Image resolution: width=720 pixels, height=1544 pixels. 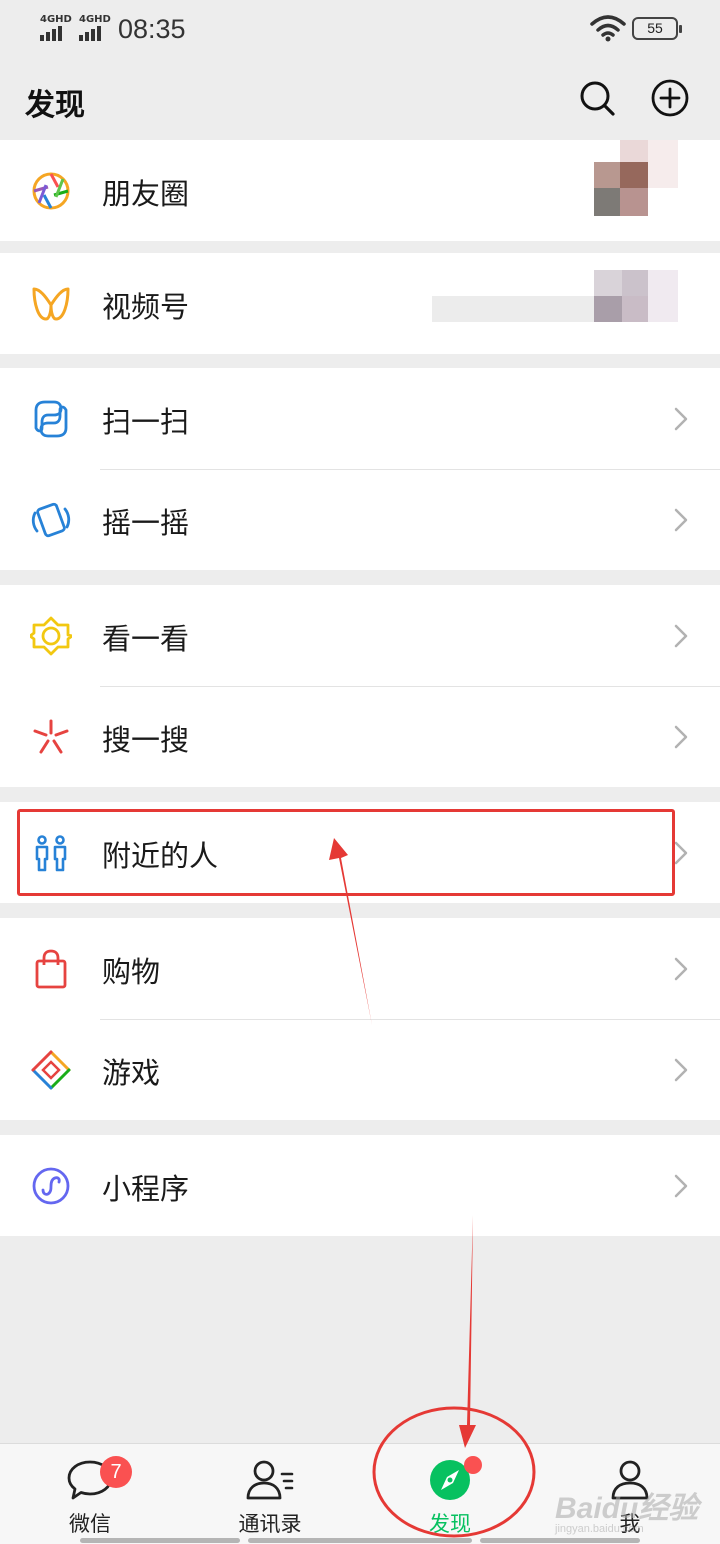 What do you see at coordinates (51, 191) in the screenshot?
I see `moments-aperture-icon` at bounding box center [51, 191].